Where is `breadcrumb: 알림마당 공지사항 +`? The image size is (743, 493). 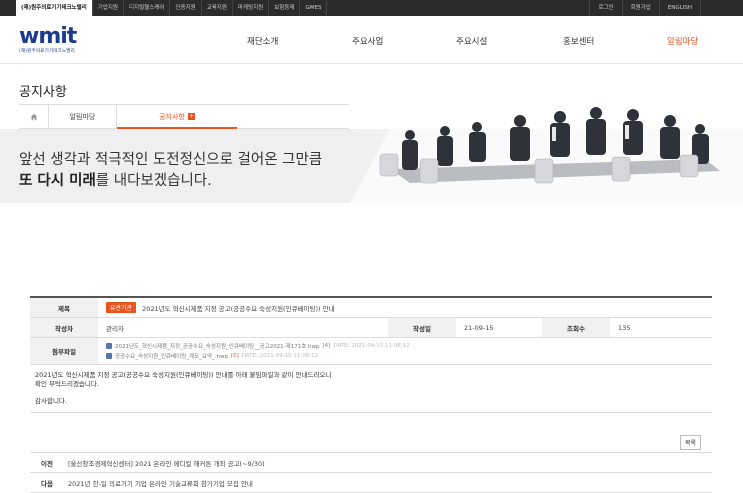
breadcrumb: 알림마당 공지사항 + is located at coordinates (184, 116).